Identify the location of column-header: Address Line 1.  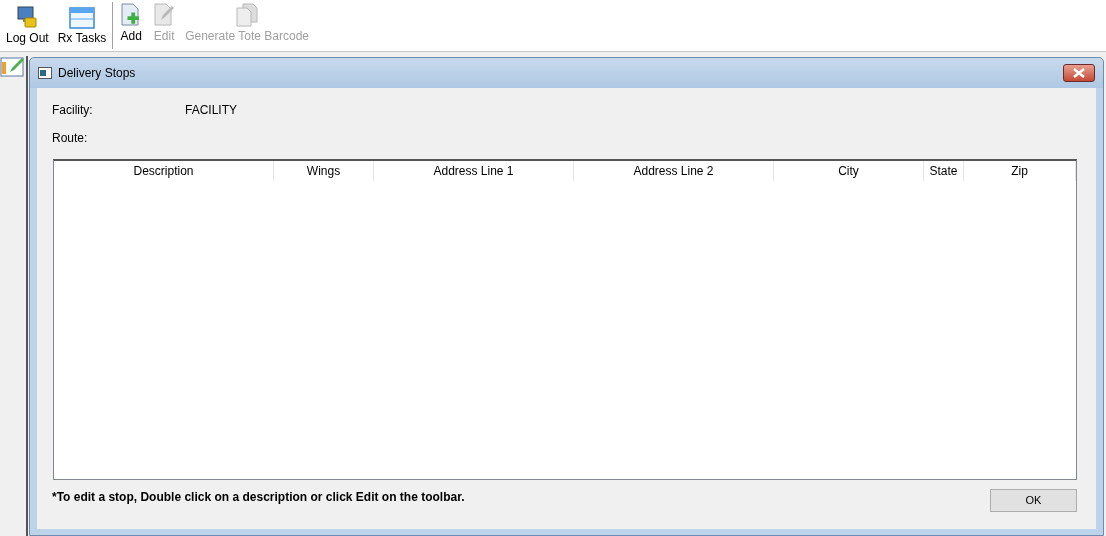
(474, 171).